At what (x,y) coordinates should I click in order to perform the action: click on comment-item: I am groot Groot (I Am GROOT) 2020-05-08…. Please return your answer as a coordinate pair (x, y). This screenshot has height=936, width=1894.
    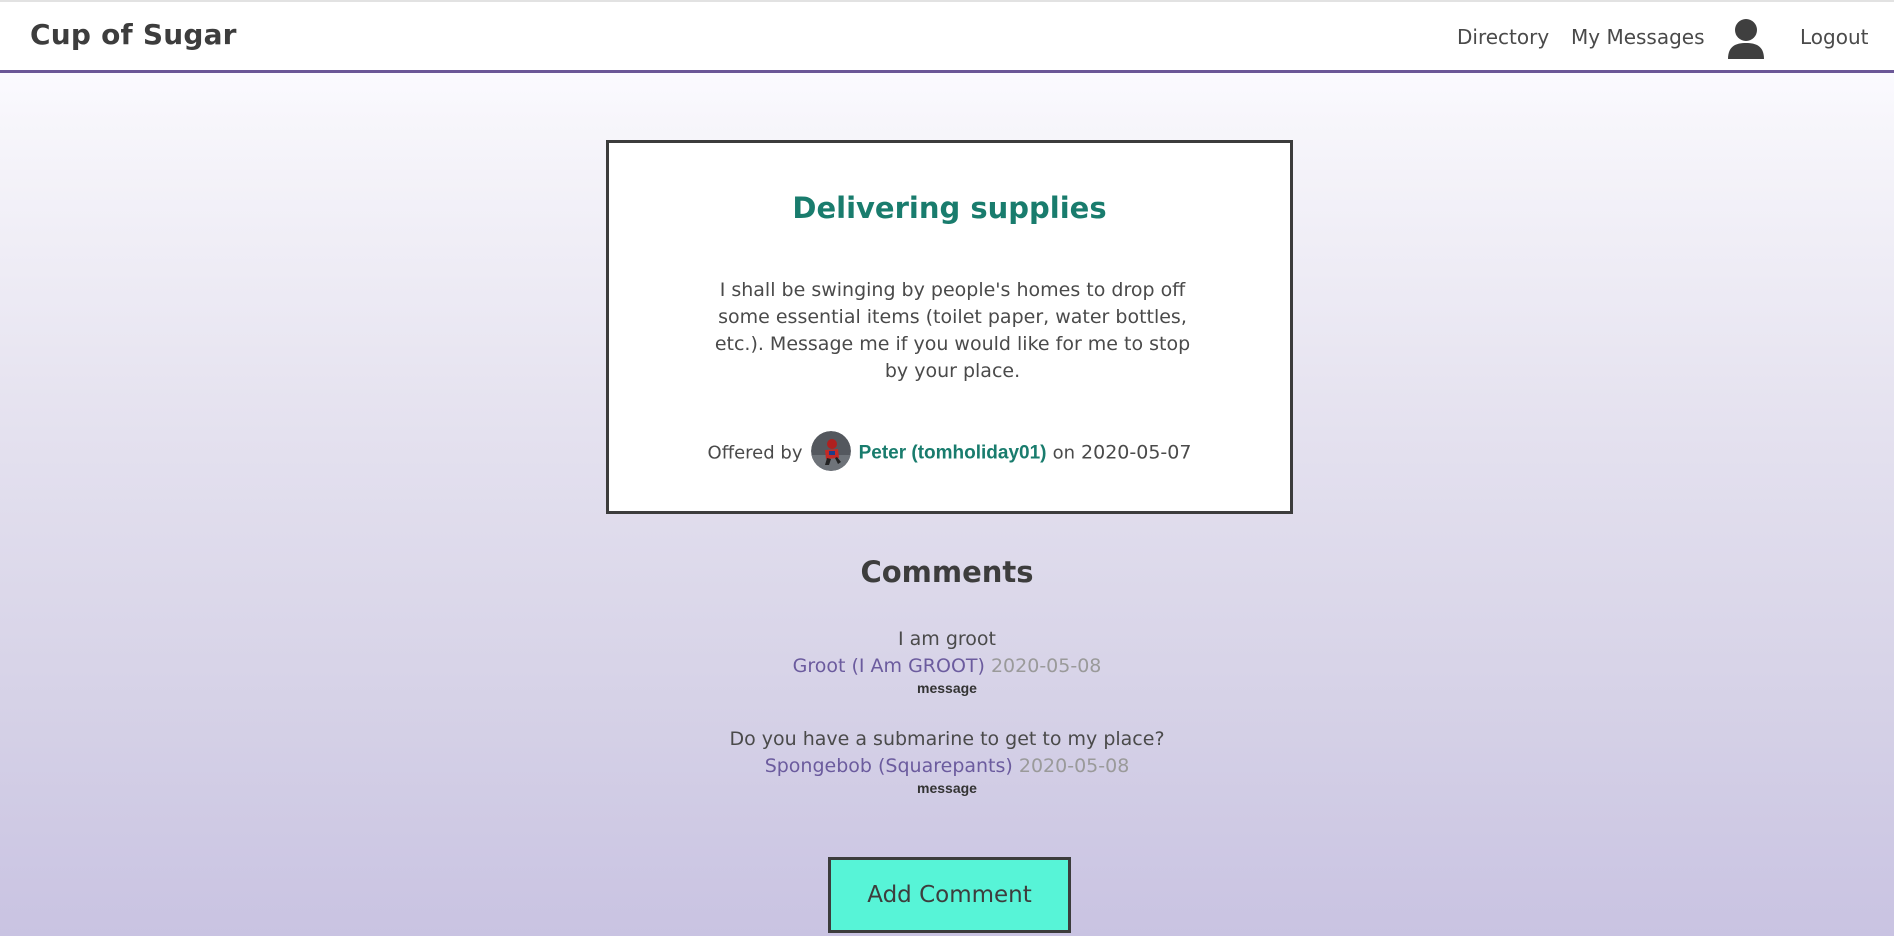
    Looking at the image, I should click on (947, 661).